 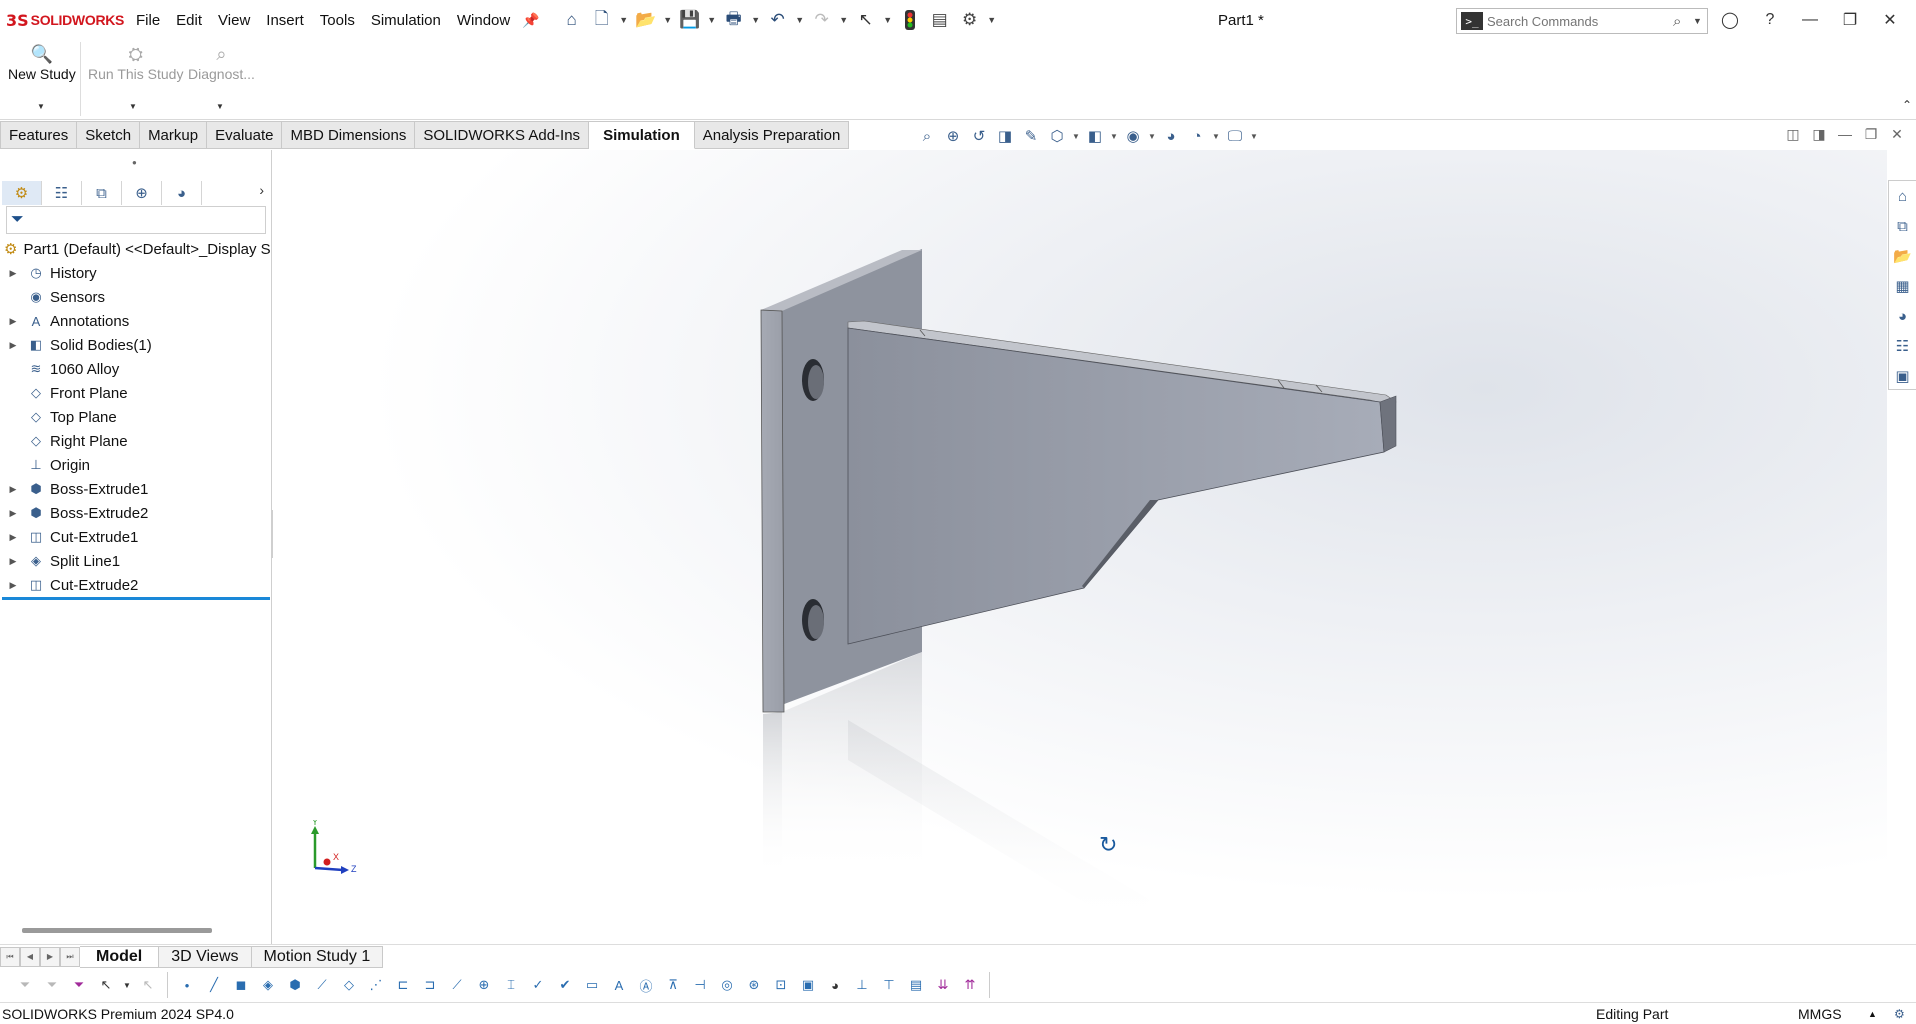 What do you see at coordinates (62, 193) in the screenshot?
I see `property-manager-tab-icon: ☷` at bounding box center [62, 193].